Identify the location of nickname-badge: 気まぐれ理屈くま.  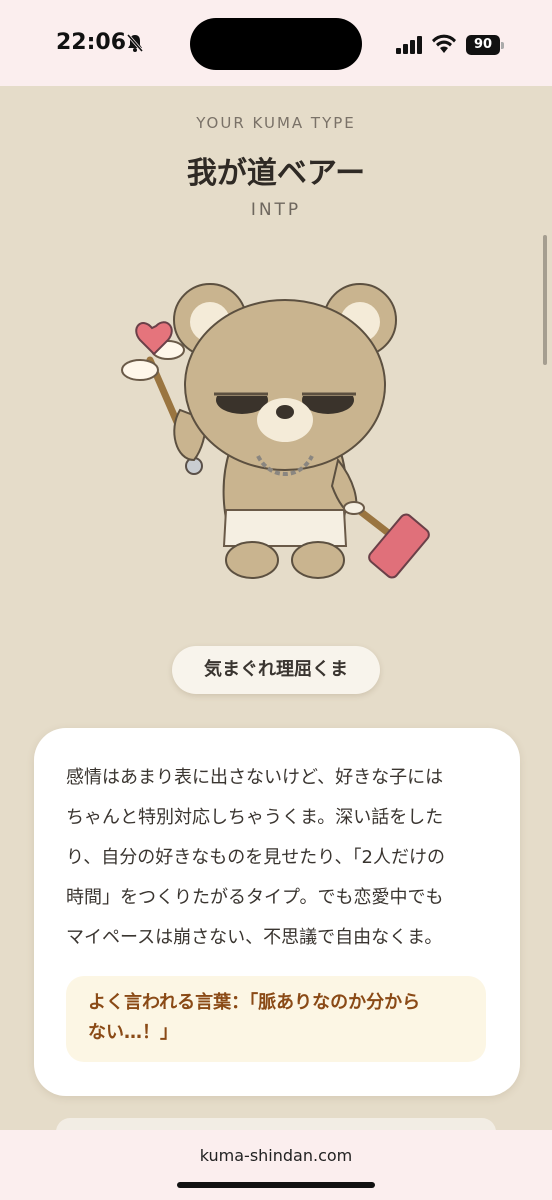
(276, 670).